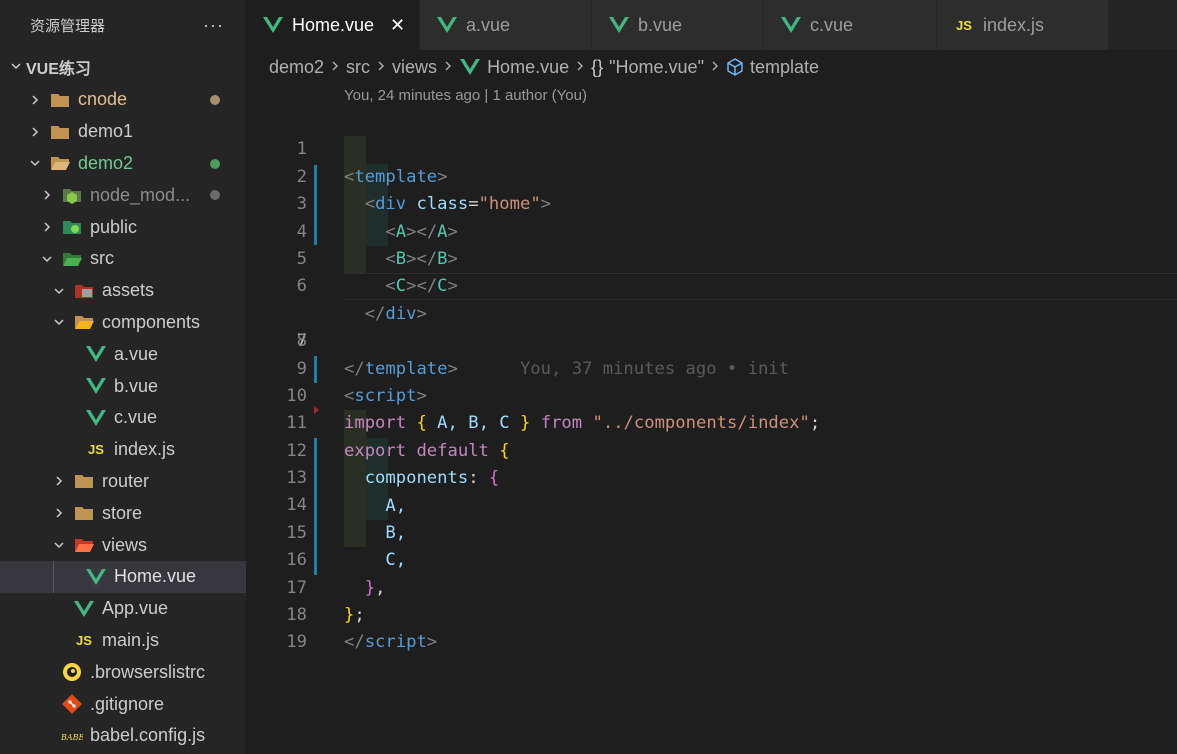 The width and height of the screenshot is (1177, 754). I want to click on breadcrumb-item: src, so click(358, 67).